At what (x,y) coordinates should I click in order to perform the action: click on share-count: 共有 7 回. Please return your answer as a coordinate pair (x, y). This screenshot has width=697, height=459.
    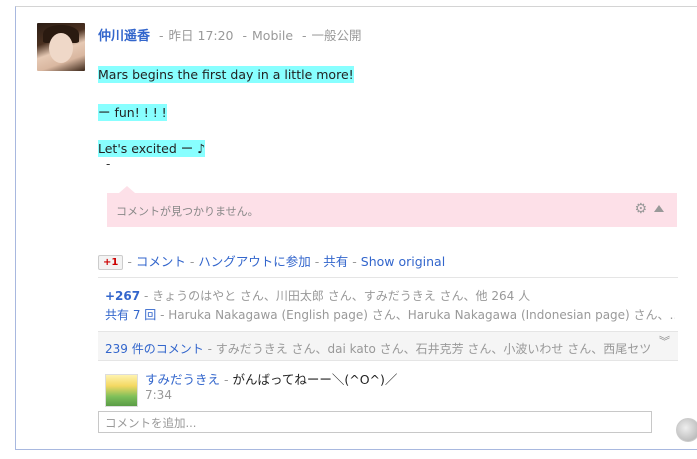
    Looking at the image, I should click on (130, 315).